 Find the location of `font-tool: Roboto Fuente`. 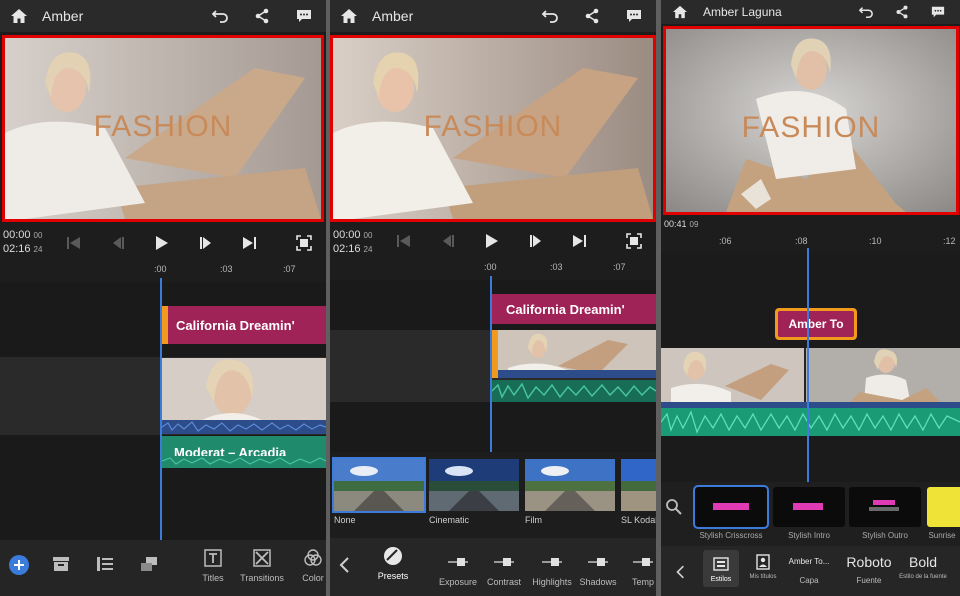

font-tool: Roboto Fuente is located at coordinates (869, 569).